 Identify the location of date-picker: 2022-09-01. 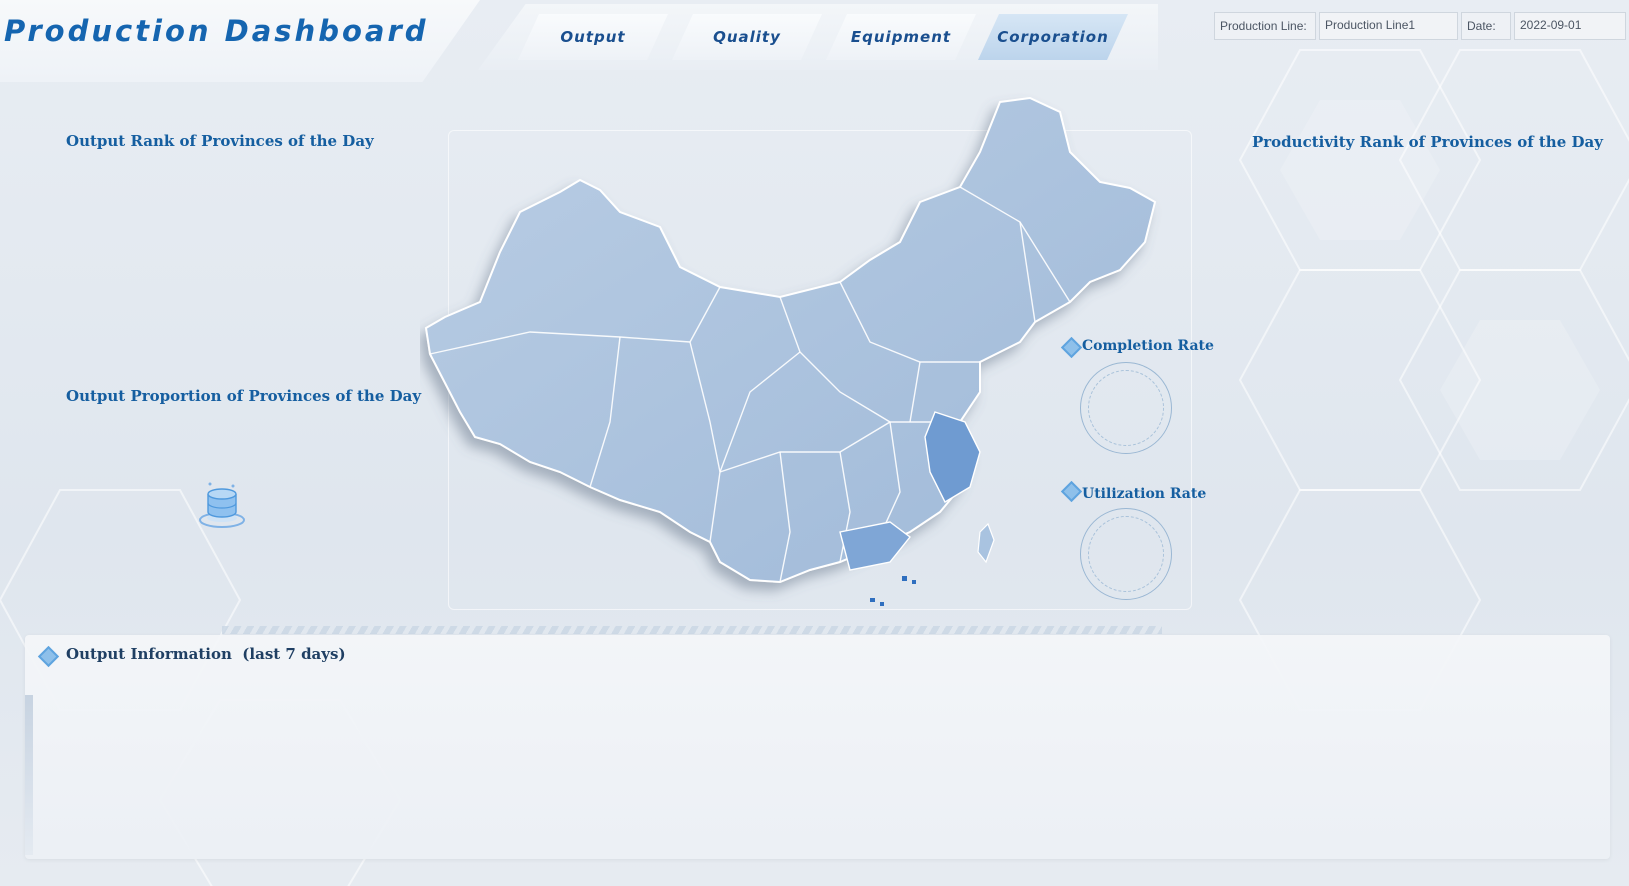
(1570, 26).